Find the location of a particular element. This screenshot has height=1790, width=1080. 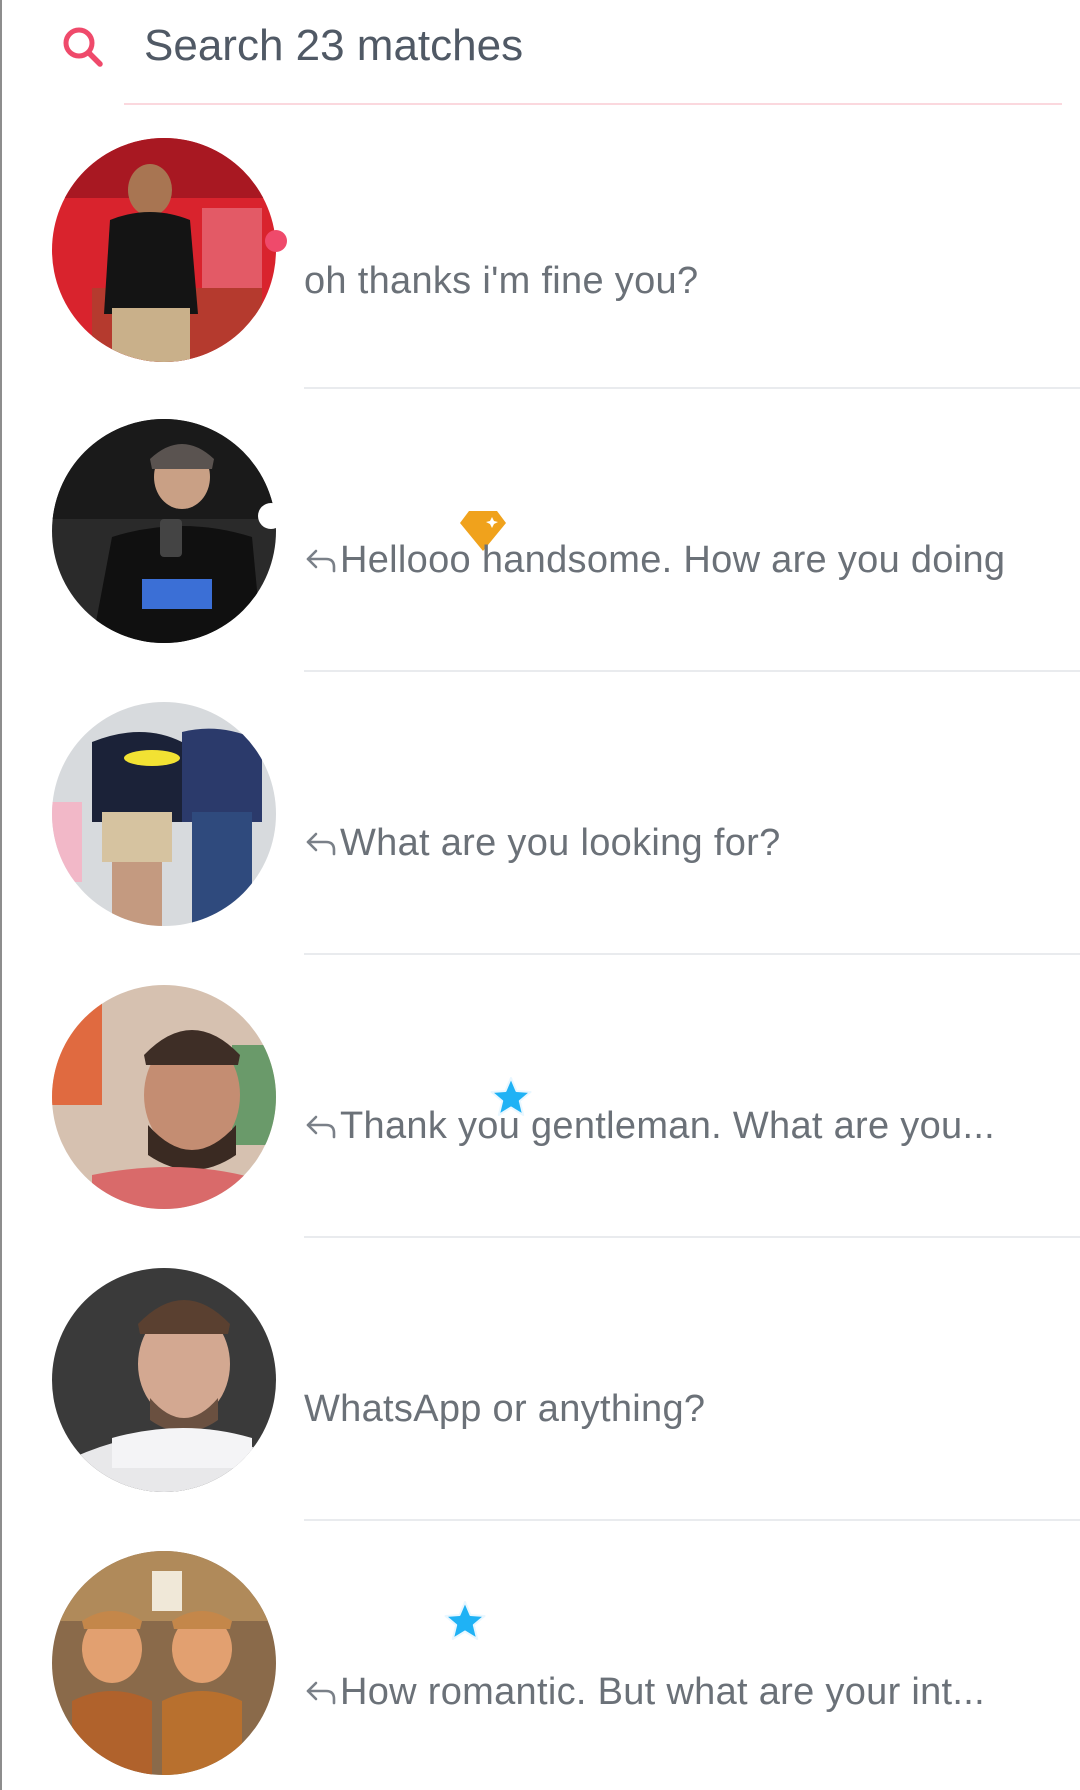

last-message: WhatsApp or anything? is located at coordinates (505, 1409).